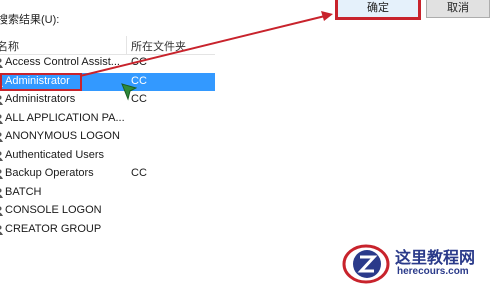  I want to click on watermark-logo-icon, so click(366, 264).